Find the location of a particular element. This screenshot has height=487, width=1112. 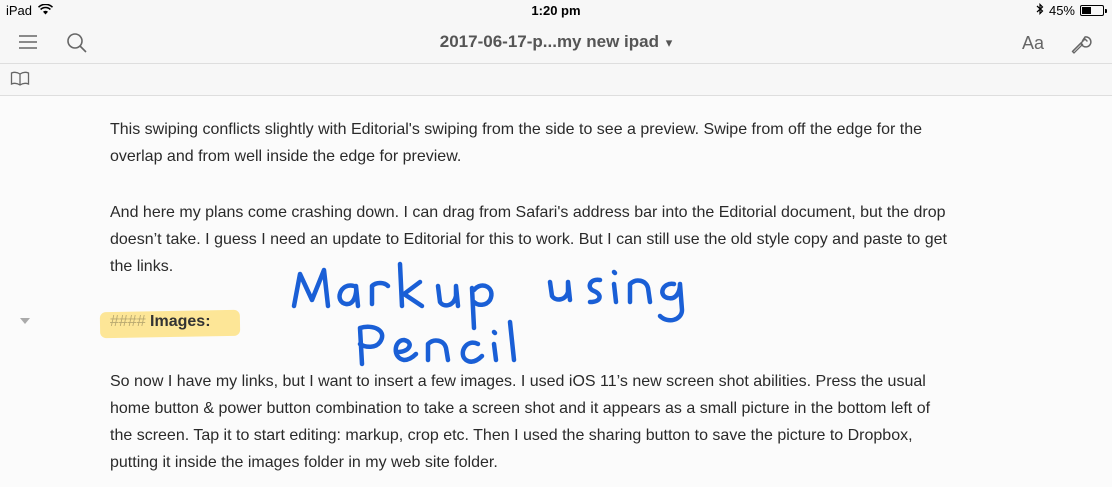

text-line: the links. is located at coordinates (142, 266).